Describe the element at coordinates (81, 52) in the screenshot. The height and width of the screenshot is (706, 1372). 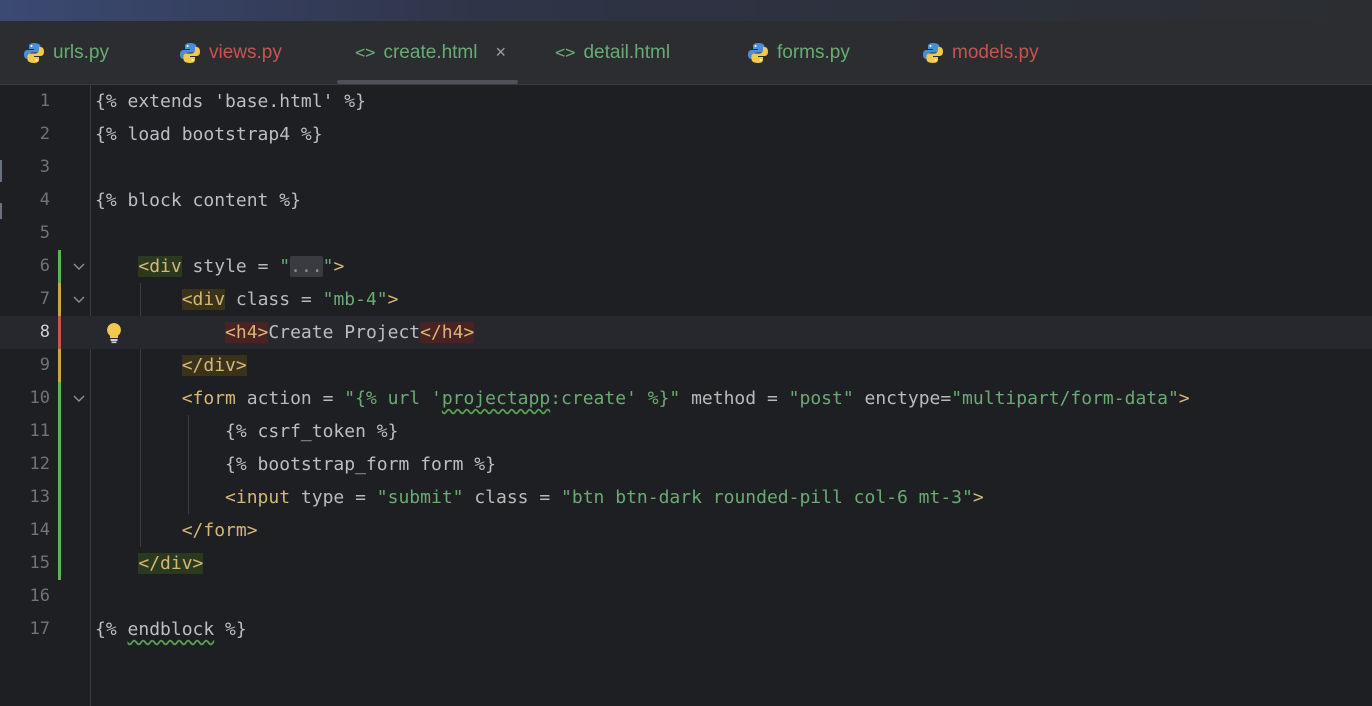
I see `tab-label: urls.py` at that location.